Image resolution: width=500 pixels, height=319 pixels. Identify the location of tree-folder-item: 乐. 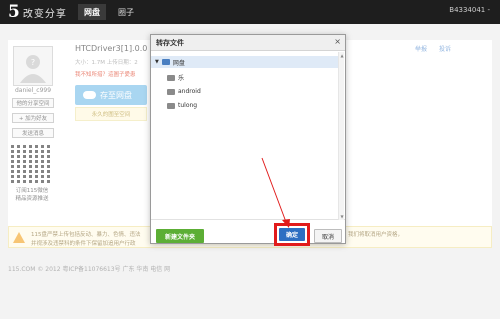
(175, 77).